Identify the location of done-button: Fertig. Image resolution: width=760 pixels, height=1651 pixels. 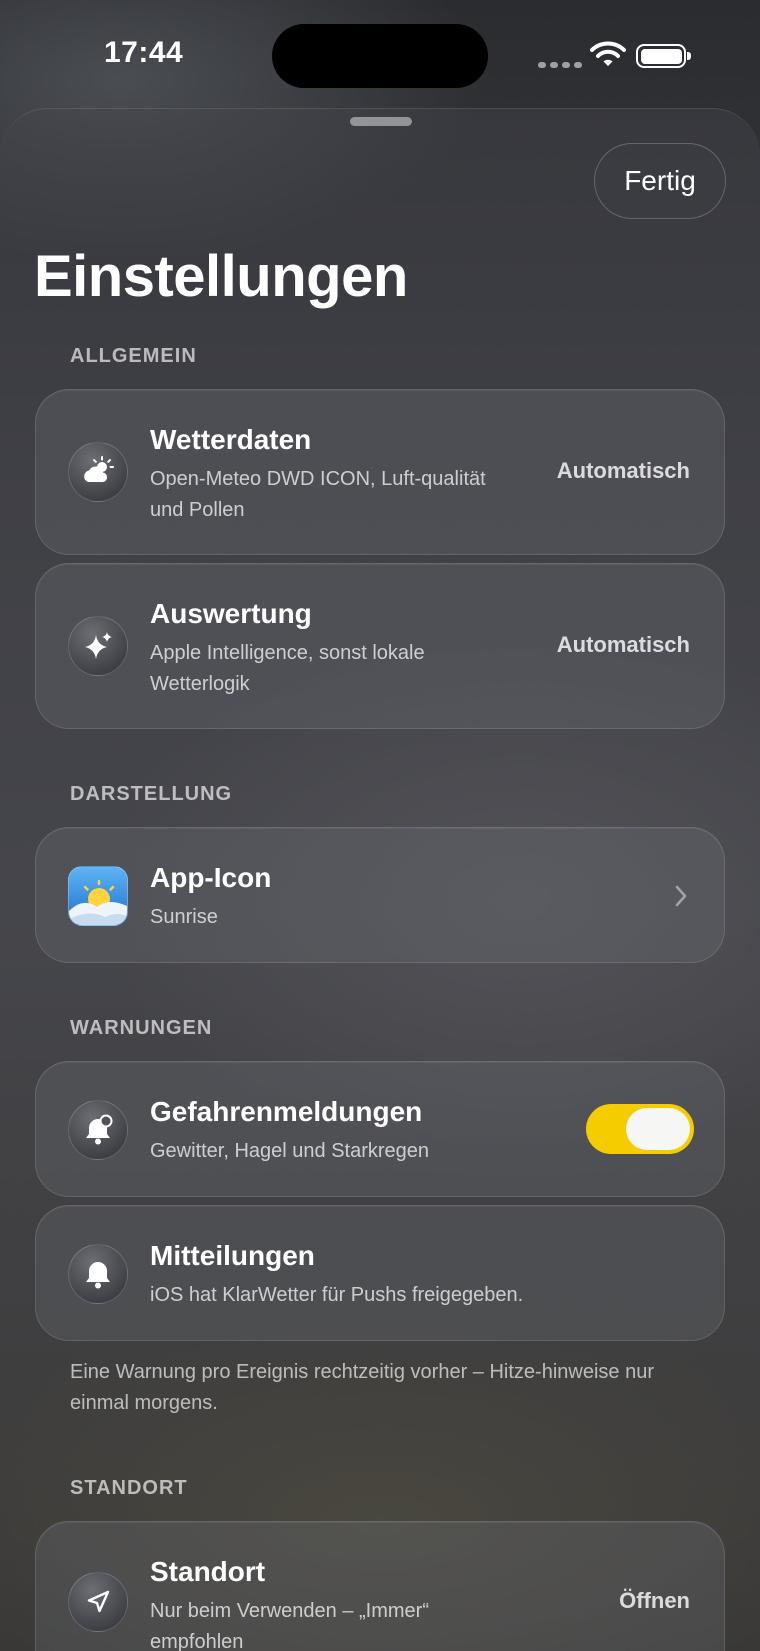
(660, 181).